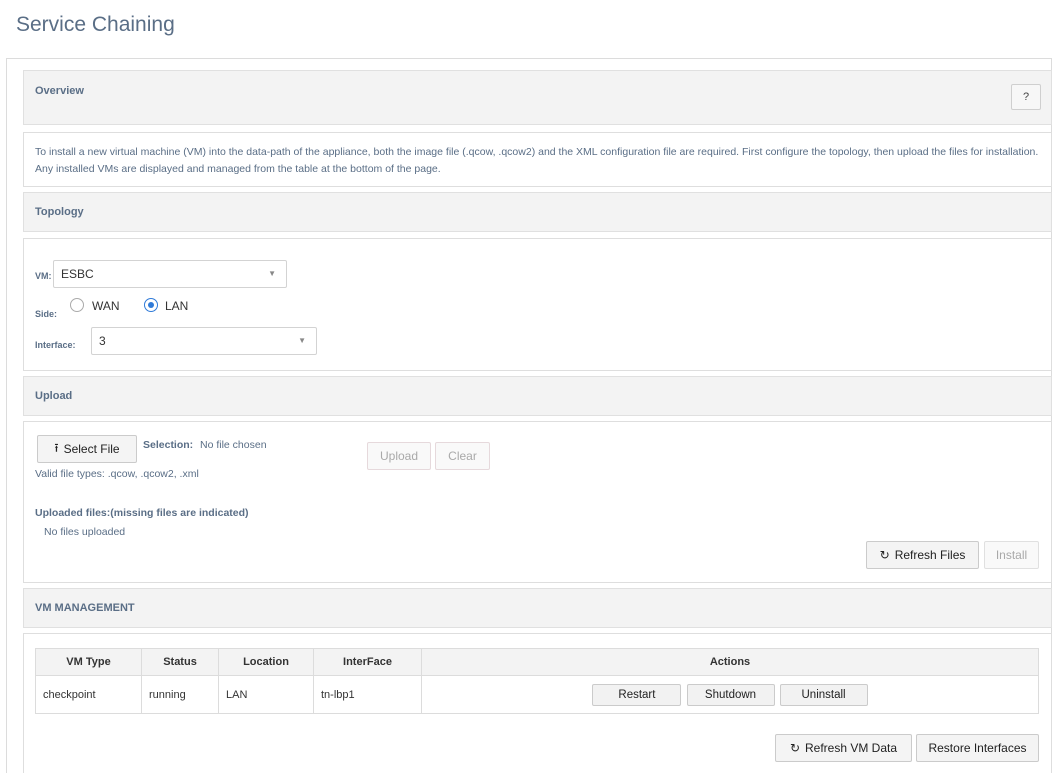 Image resolution: width=1056 pixels, height=773 pixels. What do you see at coordinates (102, 341) in the screenshot?
I see `interface-select-value: 3` at bounding box center [102, 341].